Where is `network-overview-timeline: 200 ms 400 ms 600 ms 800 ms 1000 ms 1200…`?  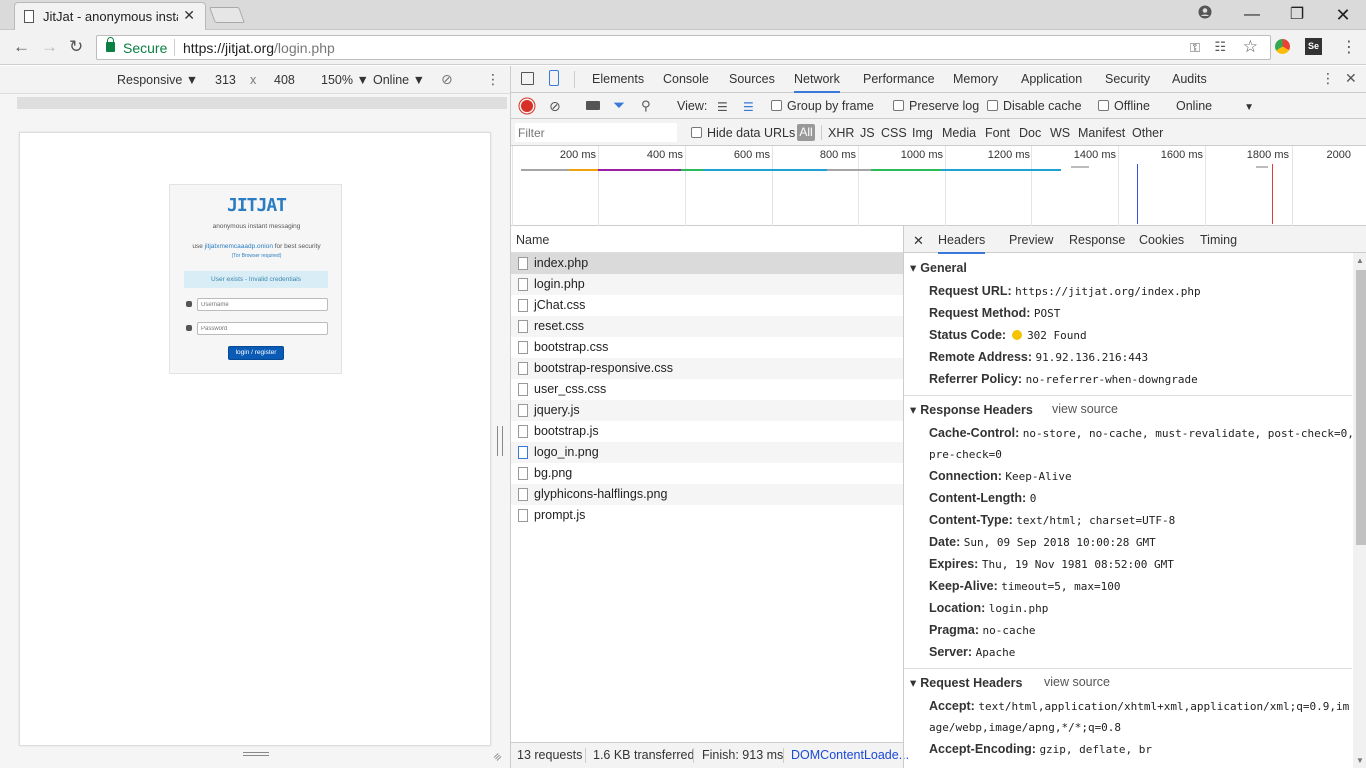
network-overview-timeline: 200 ms 400 ms 600 ms 800 ms 1000 ms 1200… is located at coordinates (938, 186).